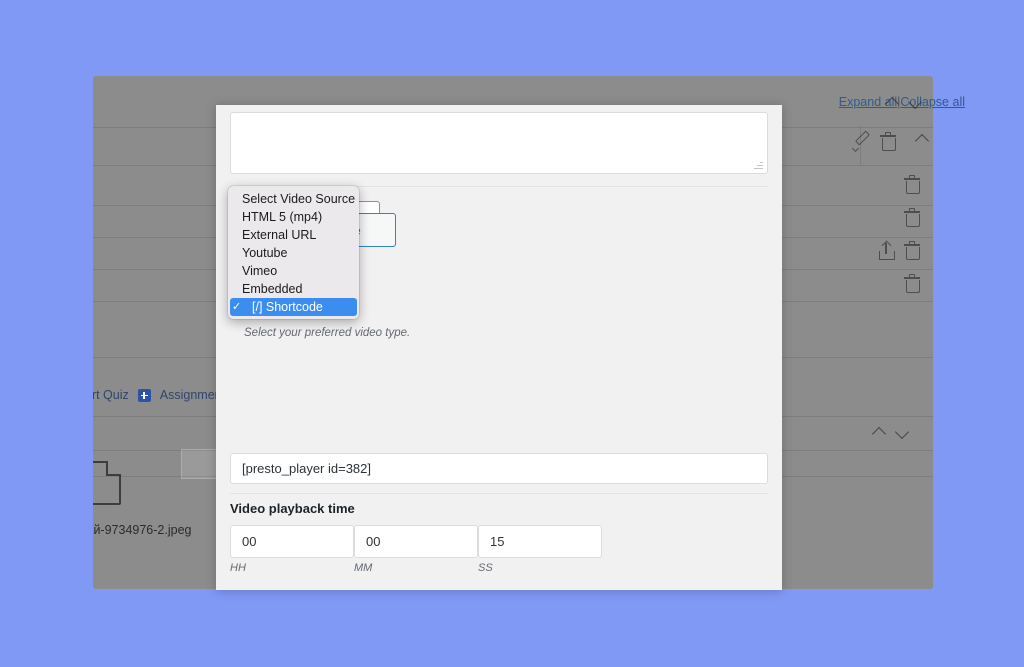  I want to click on playback-hours-group: HH, so click(292, 549).